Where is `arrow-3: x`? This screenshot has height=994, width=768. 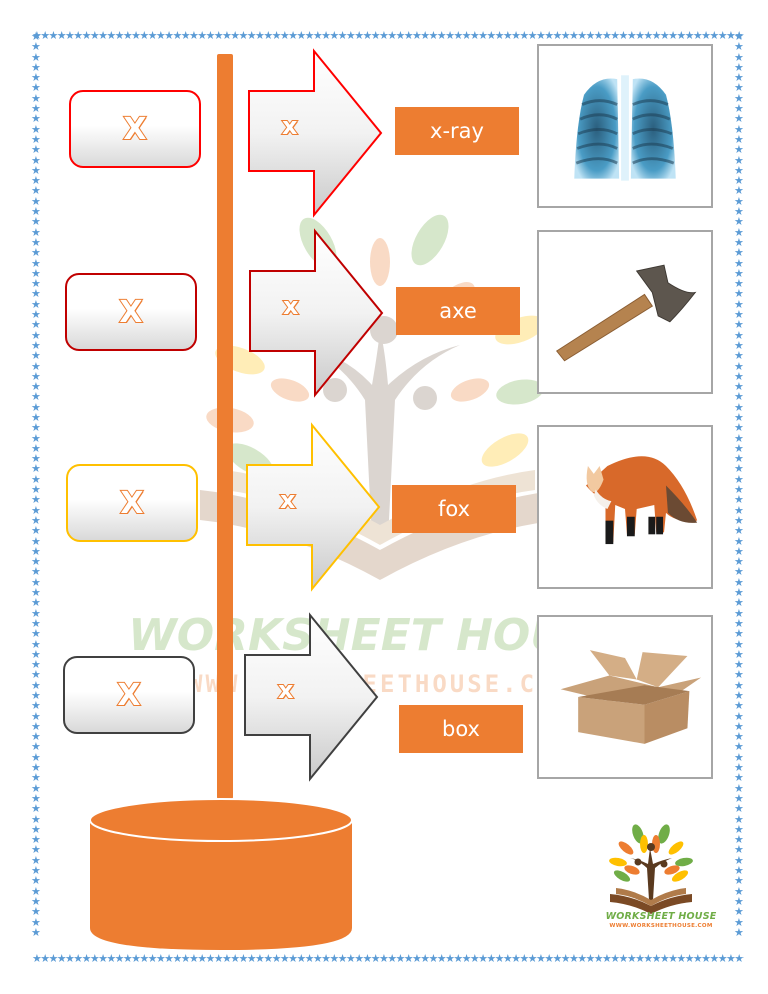
arrow-3: x is located at coordinates (313, 507).